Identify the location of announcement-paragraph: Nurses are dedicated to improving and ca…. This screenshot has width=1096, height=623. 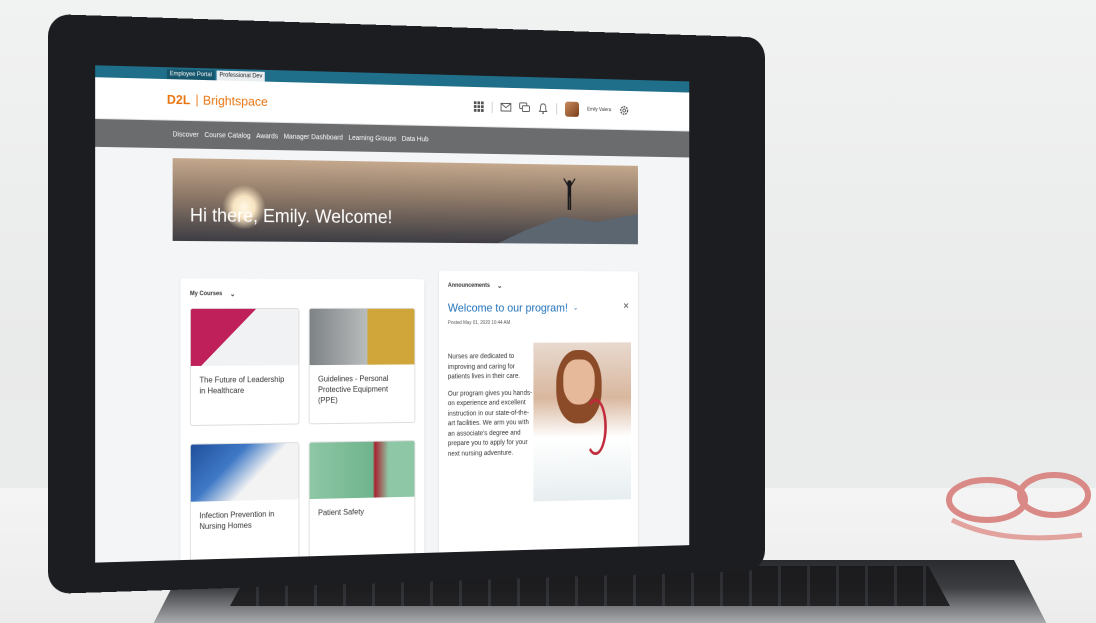
(491, 367).